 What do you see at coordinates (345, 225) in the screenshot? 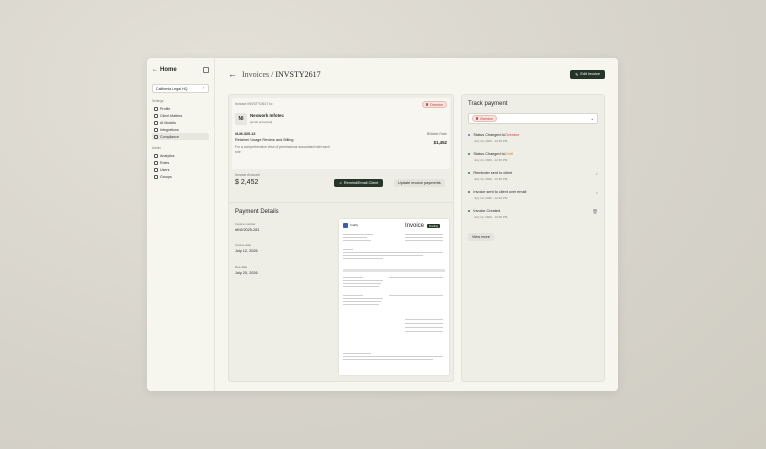
I see `brand-logo-icon` at bounding box center [345, 225].